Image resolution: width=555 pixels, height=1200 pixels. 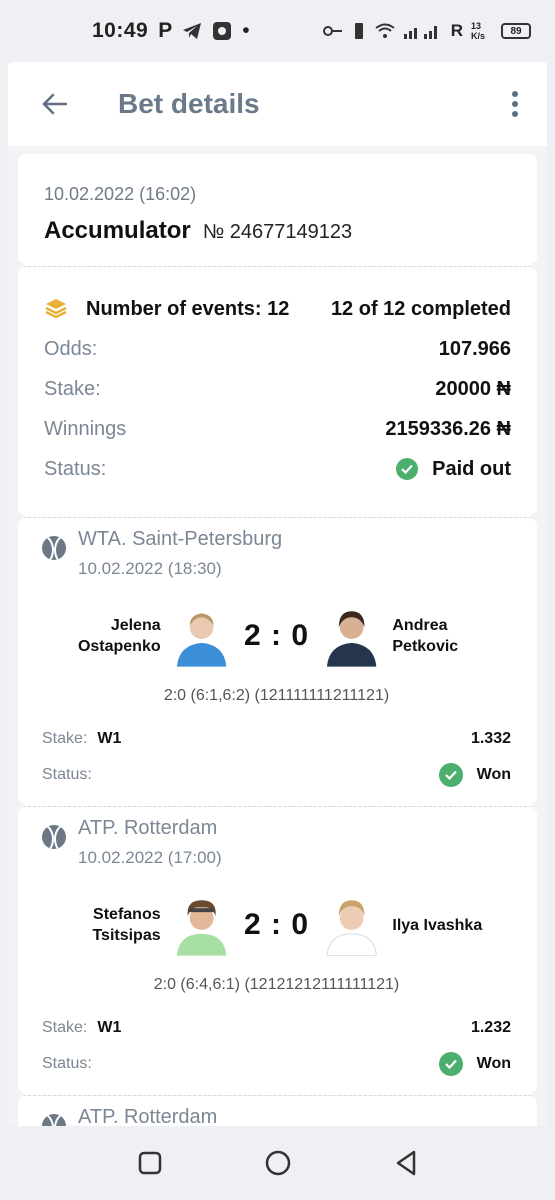 I want to click on match-detail: 2:0 (6:1,6:2) (121111111211121), so click(x=276, y=695).